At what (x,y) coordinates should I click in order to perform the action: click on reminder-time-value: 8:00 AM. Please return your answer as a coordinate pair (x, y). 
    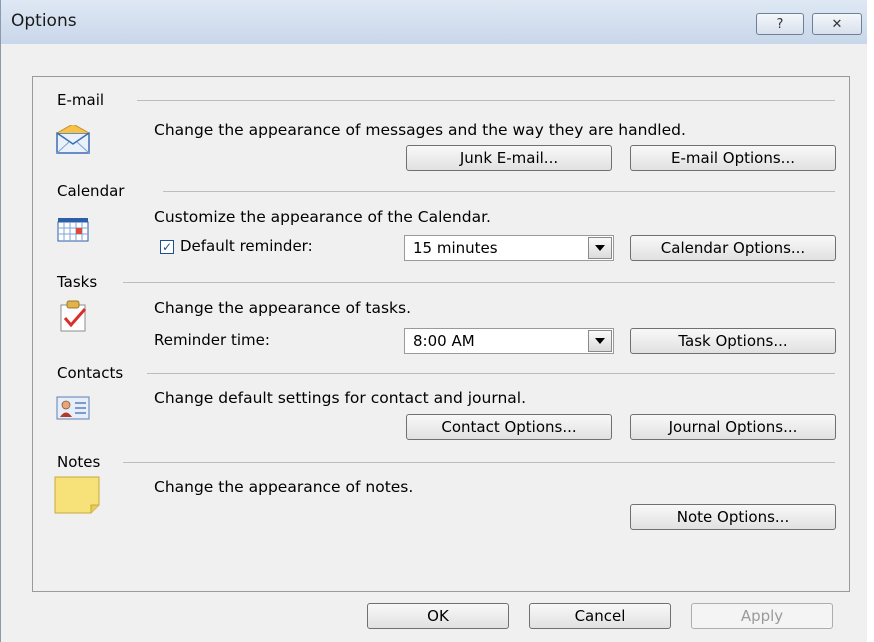
    Looking at the image, I should click on (444, 341).